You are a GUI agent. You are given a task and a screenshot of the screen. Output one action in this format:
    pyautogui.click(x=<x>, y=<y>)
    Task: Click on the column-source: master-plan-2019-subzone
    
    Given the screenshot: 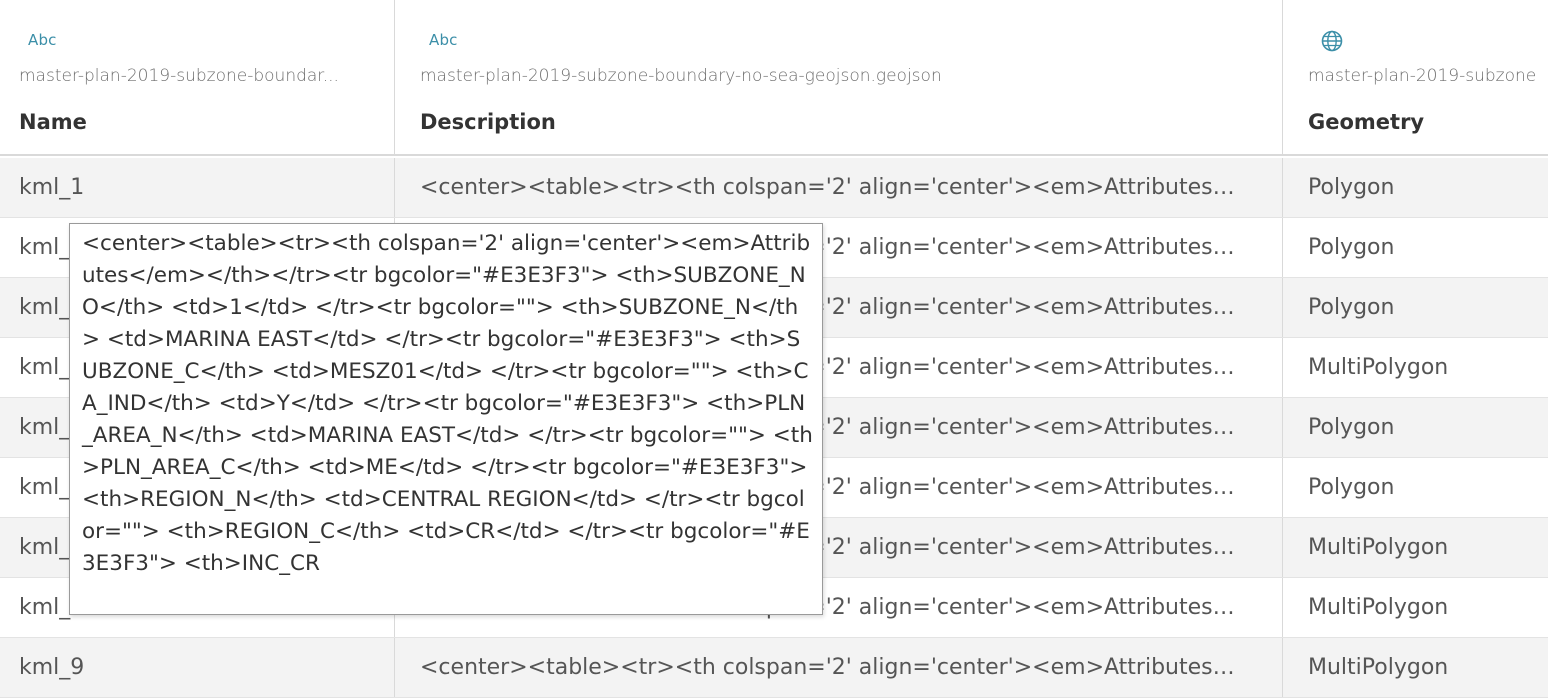 What is the action you would take?
    pyautogui.click(x=1422, y=76)
    